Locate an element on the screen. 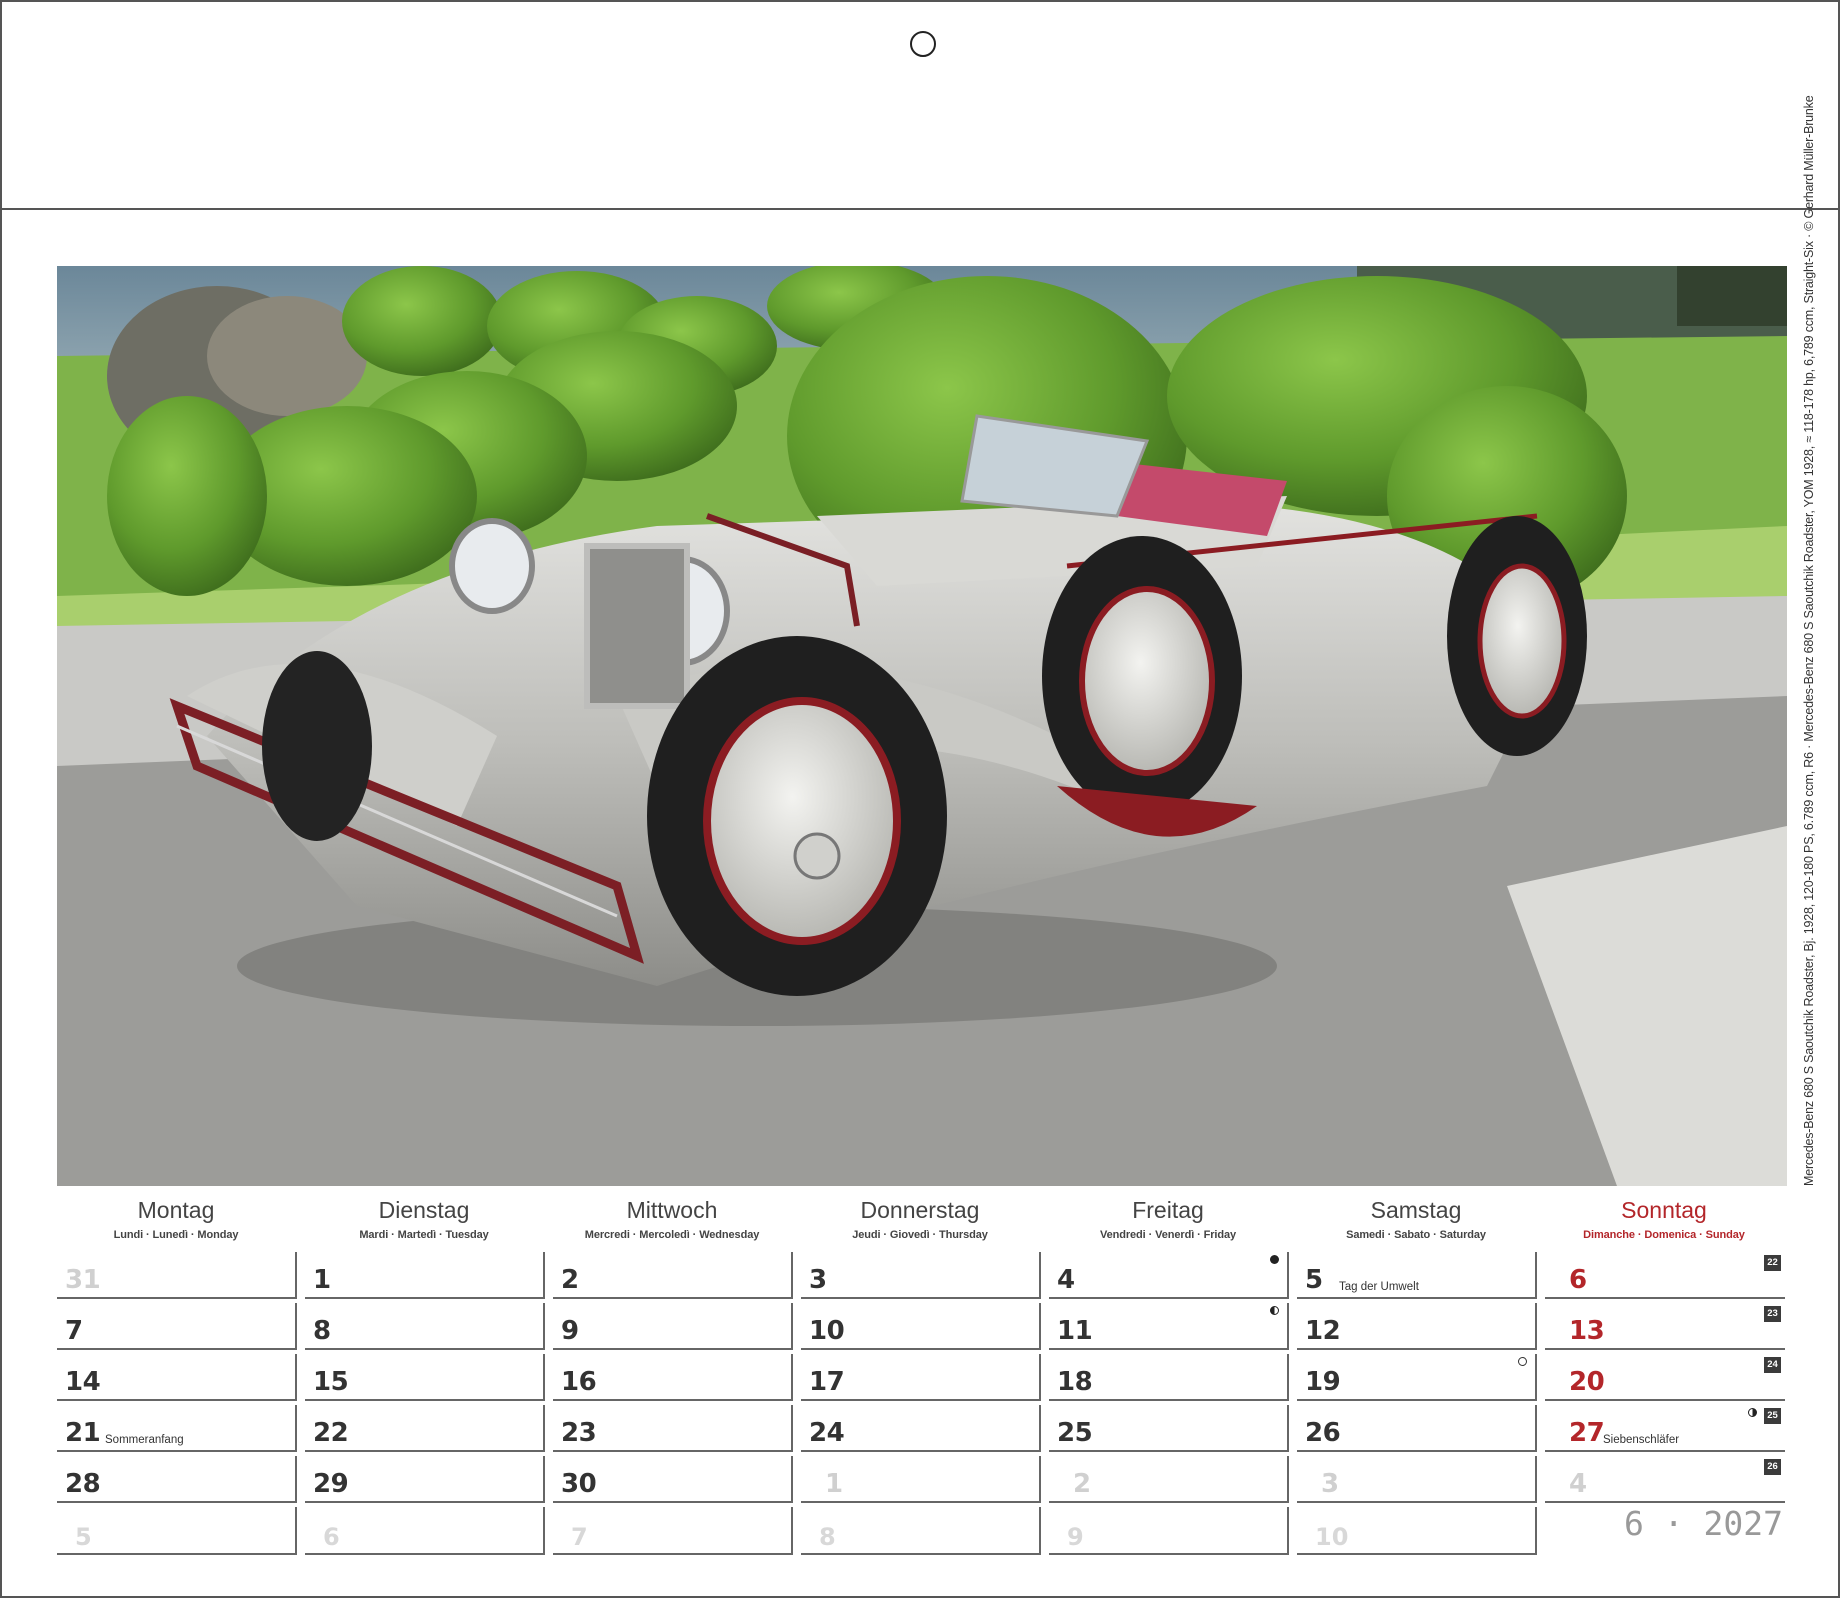 The image size is (1840, 1598). day-number: 3 is located at coordinates (818, 1280).